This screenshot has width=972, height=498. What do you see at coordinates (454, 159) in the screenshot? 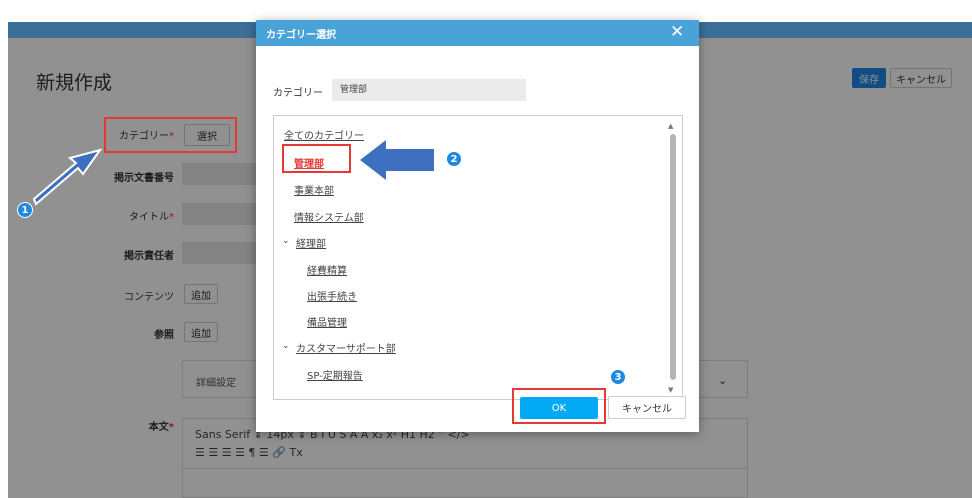
I see `step-badge-2: 2` at bounding box center [454, 159].